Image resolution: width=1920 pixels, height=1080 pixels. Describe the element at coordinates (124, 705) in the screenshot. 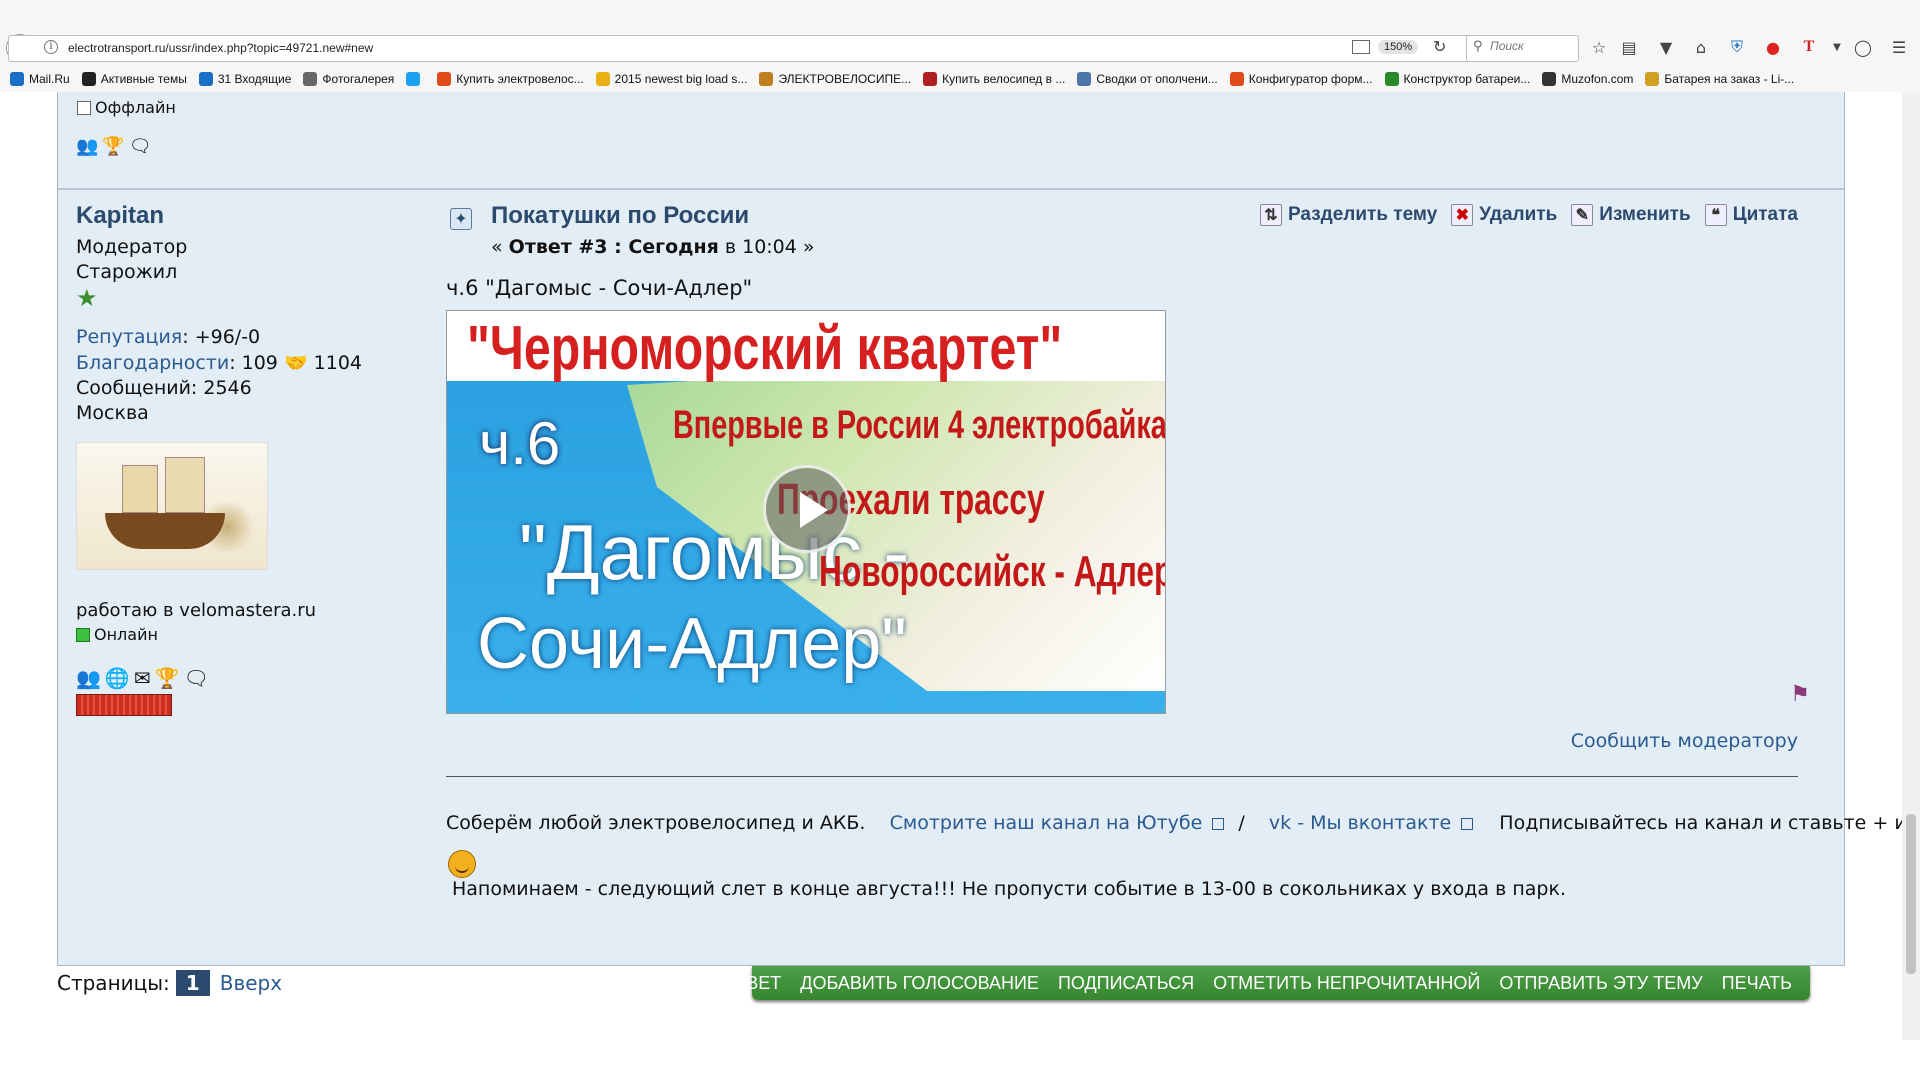

I see `karma-bar` at that location.